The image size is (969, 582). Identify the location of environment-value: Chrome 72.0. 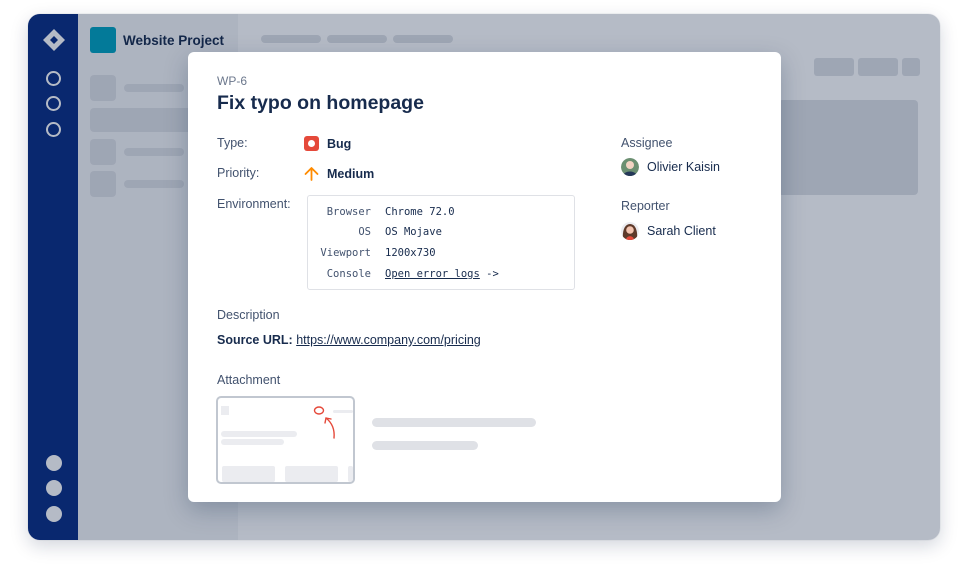
(420, 212).